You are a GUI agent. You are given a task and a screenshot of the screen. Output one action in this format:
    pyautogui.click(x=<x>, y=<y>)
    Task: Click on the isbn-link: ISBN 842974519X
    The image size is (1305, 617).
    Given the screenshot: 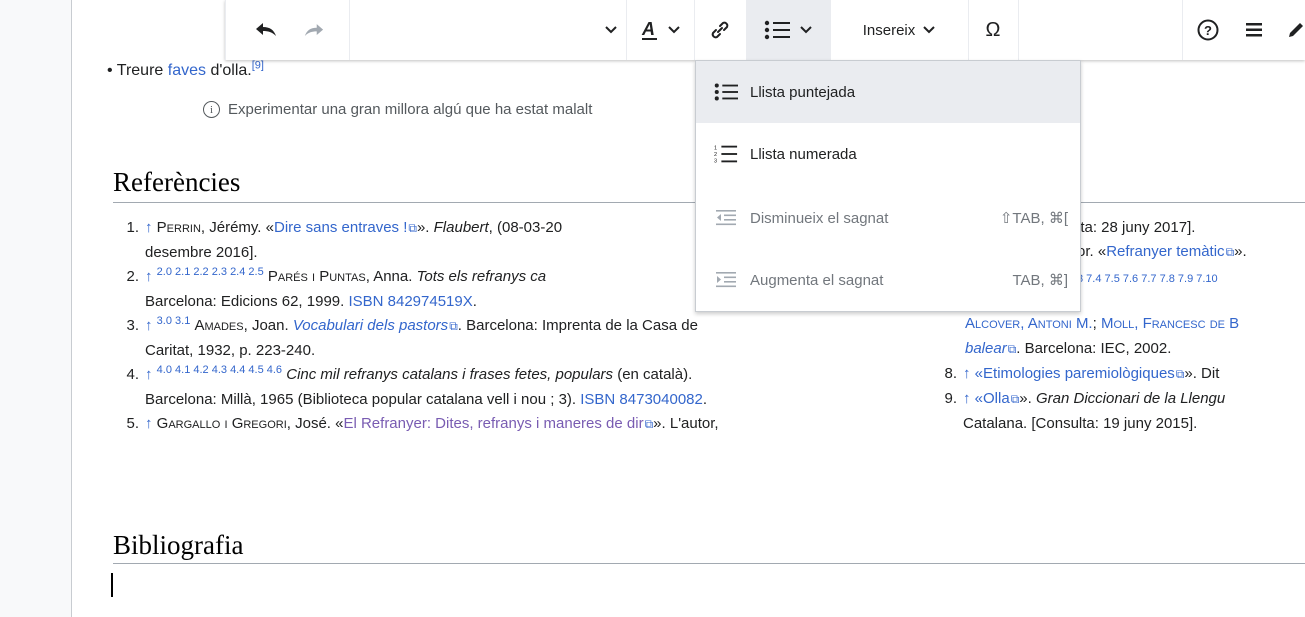 What is the action you would take?
    pyautogui.click(x=410, y=301)
    